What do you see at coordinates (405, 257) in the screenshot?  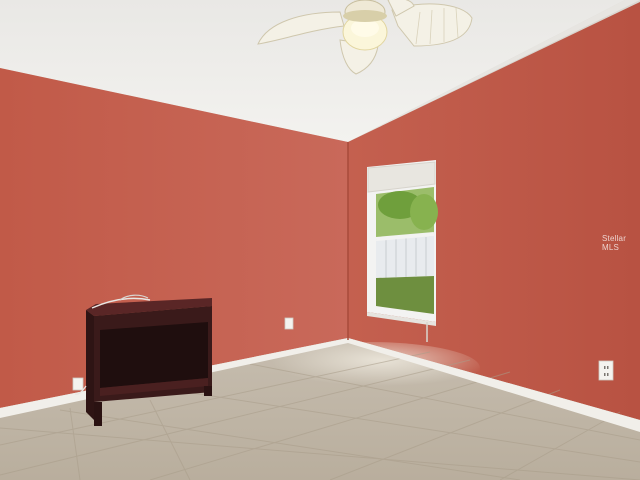 I see `fence` at bounding box center [405, 257].